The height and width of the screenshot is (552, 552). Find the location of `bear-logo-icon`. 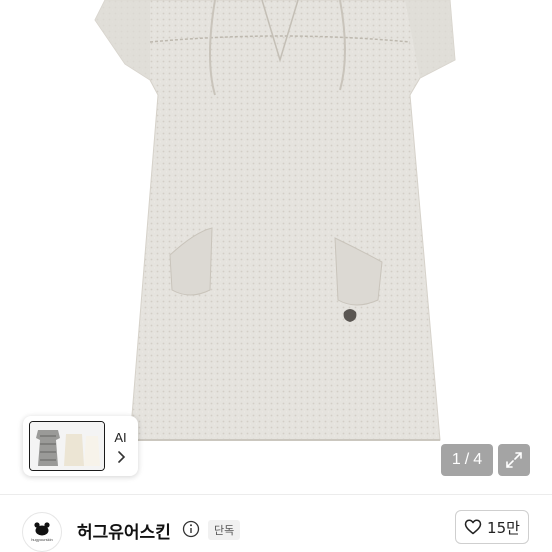

bear-logo-icon is located at coordinates (42, 529).